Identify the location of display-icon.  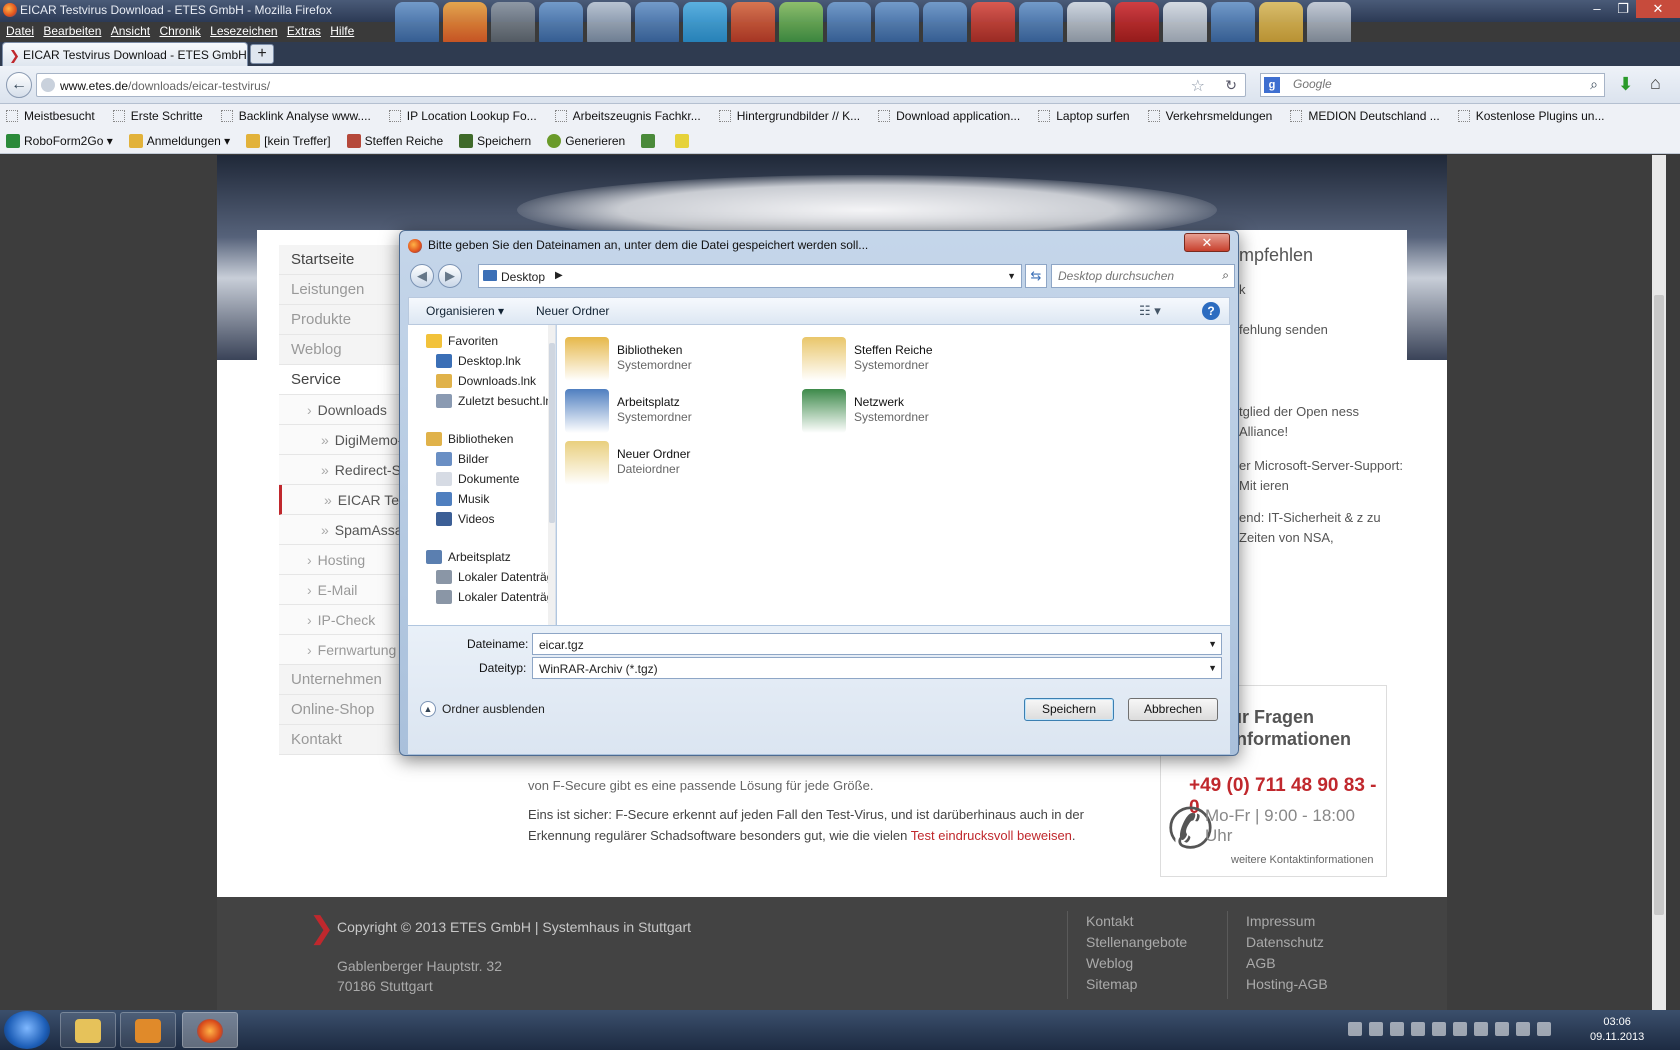
(1523, 1029).